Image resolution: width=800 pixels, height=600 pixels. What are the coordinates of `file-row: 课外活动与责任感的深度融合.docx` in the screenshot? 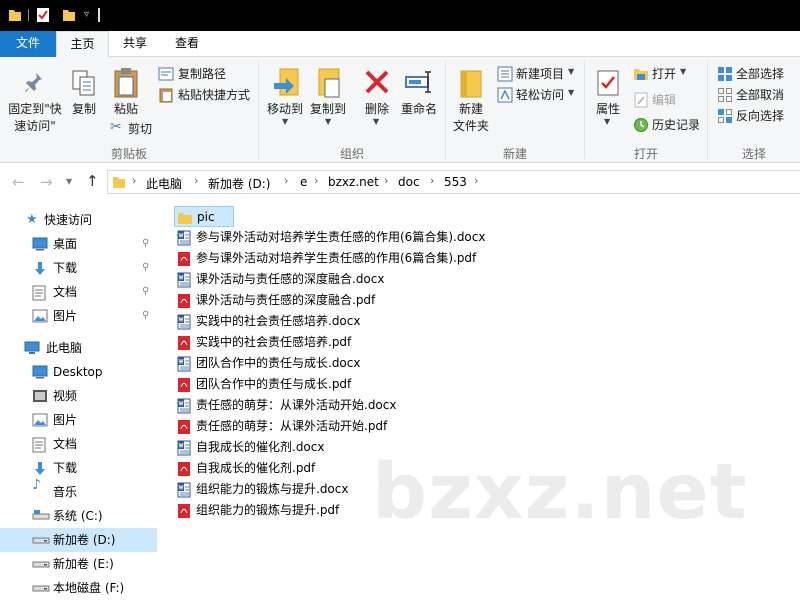 It's located at (334, 279).